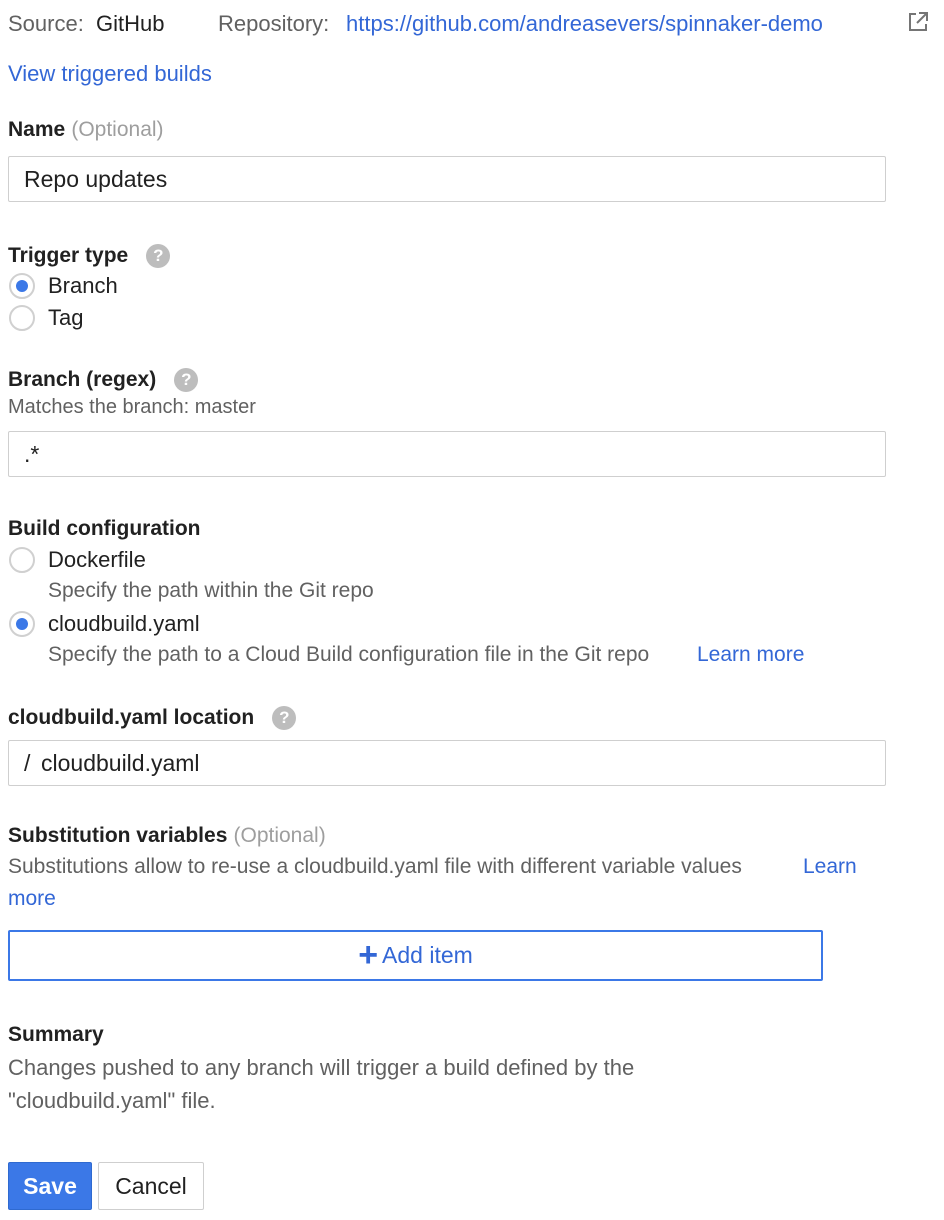 The image size is (944, 1220). Describe the element at coordinates (130, 23) in the screenshot. I see `source-value: GitHub` at that location.